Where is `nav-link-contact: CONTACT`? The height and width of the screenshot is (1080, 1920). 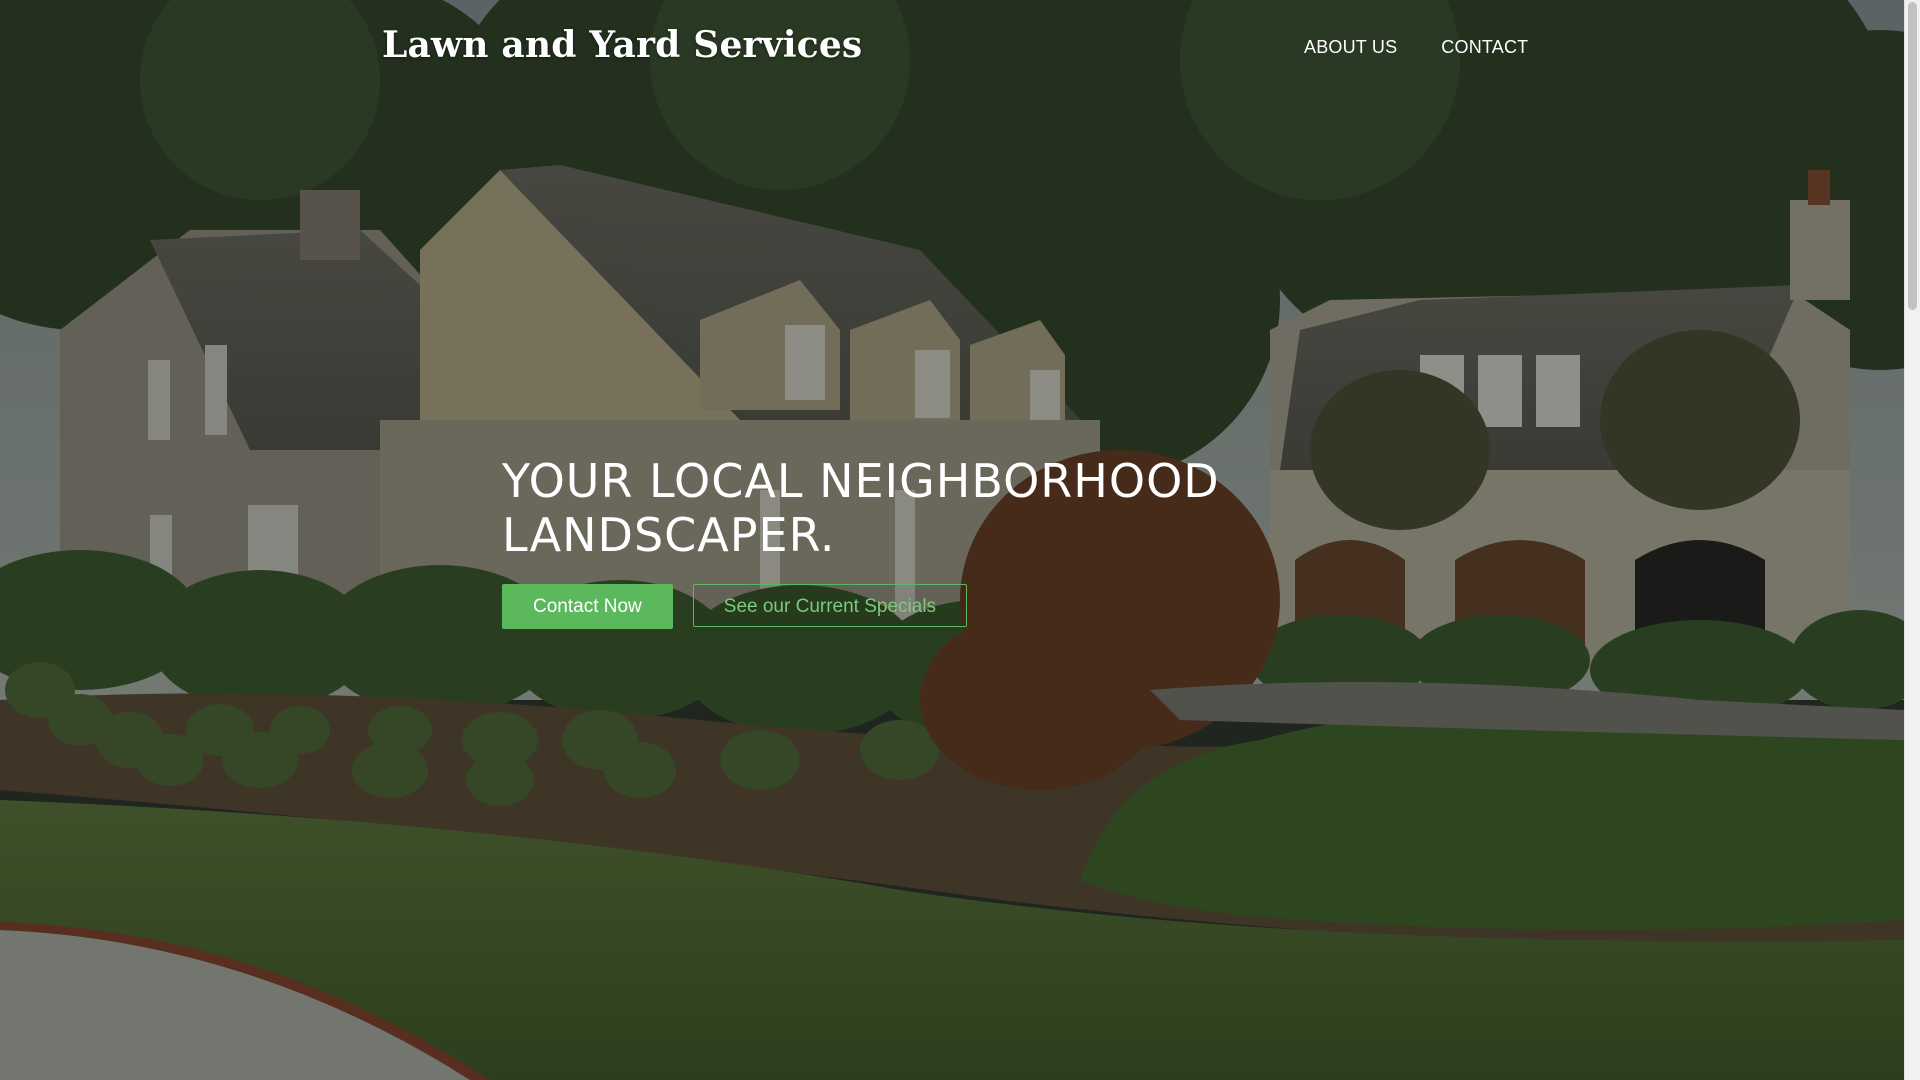 nav-link-contact: CONTACT is located at coordinates (1484, 47).